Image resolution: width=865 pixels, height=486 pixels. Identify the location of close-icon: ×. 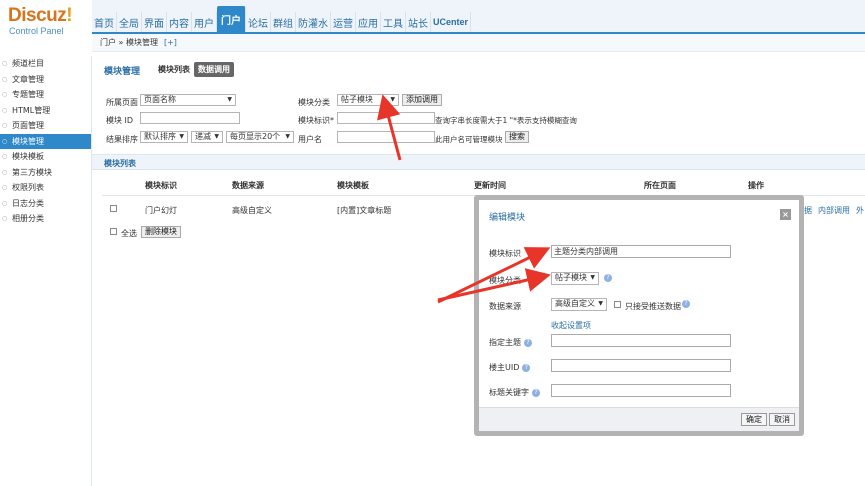
(785, 214).